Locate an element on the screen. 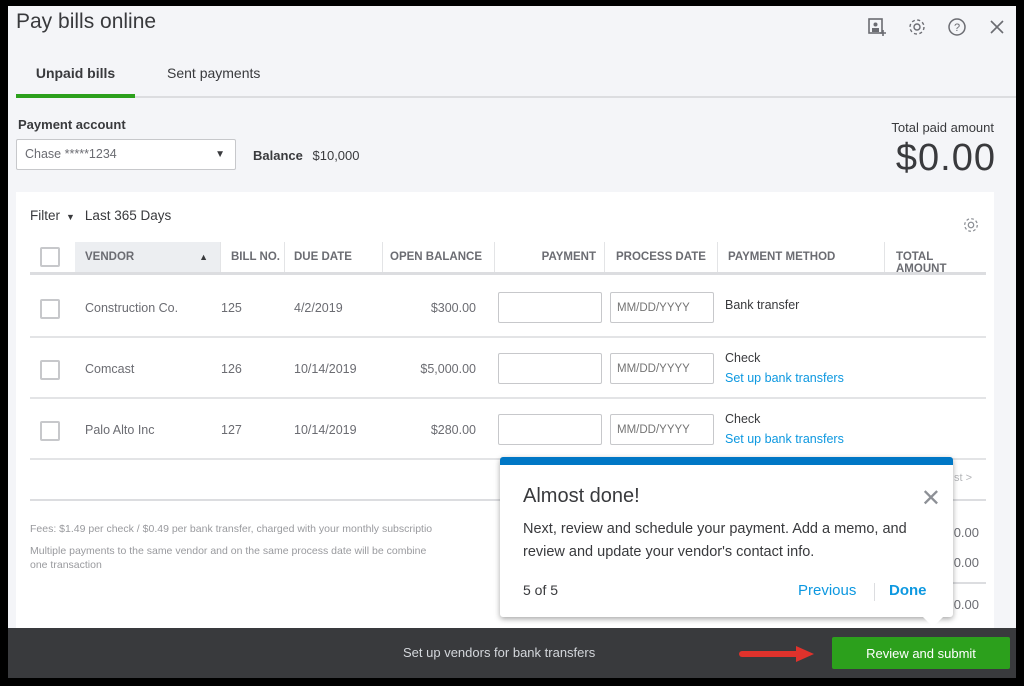 The height and width of the screenshot is (686, 1024). filter: Filter ▼ Last 365 Days is located at coordinates (100, 215).